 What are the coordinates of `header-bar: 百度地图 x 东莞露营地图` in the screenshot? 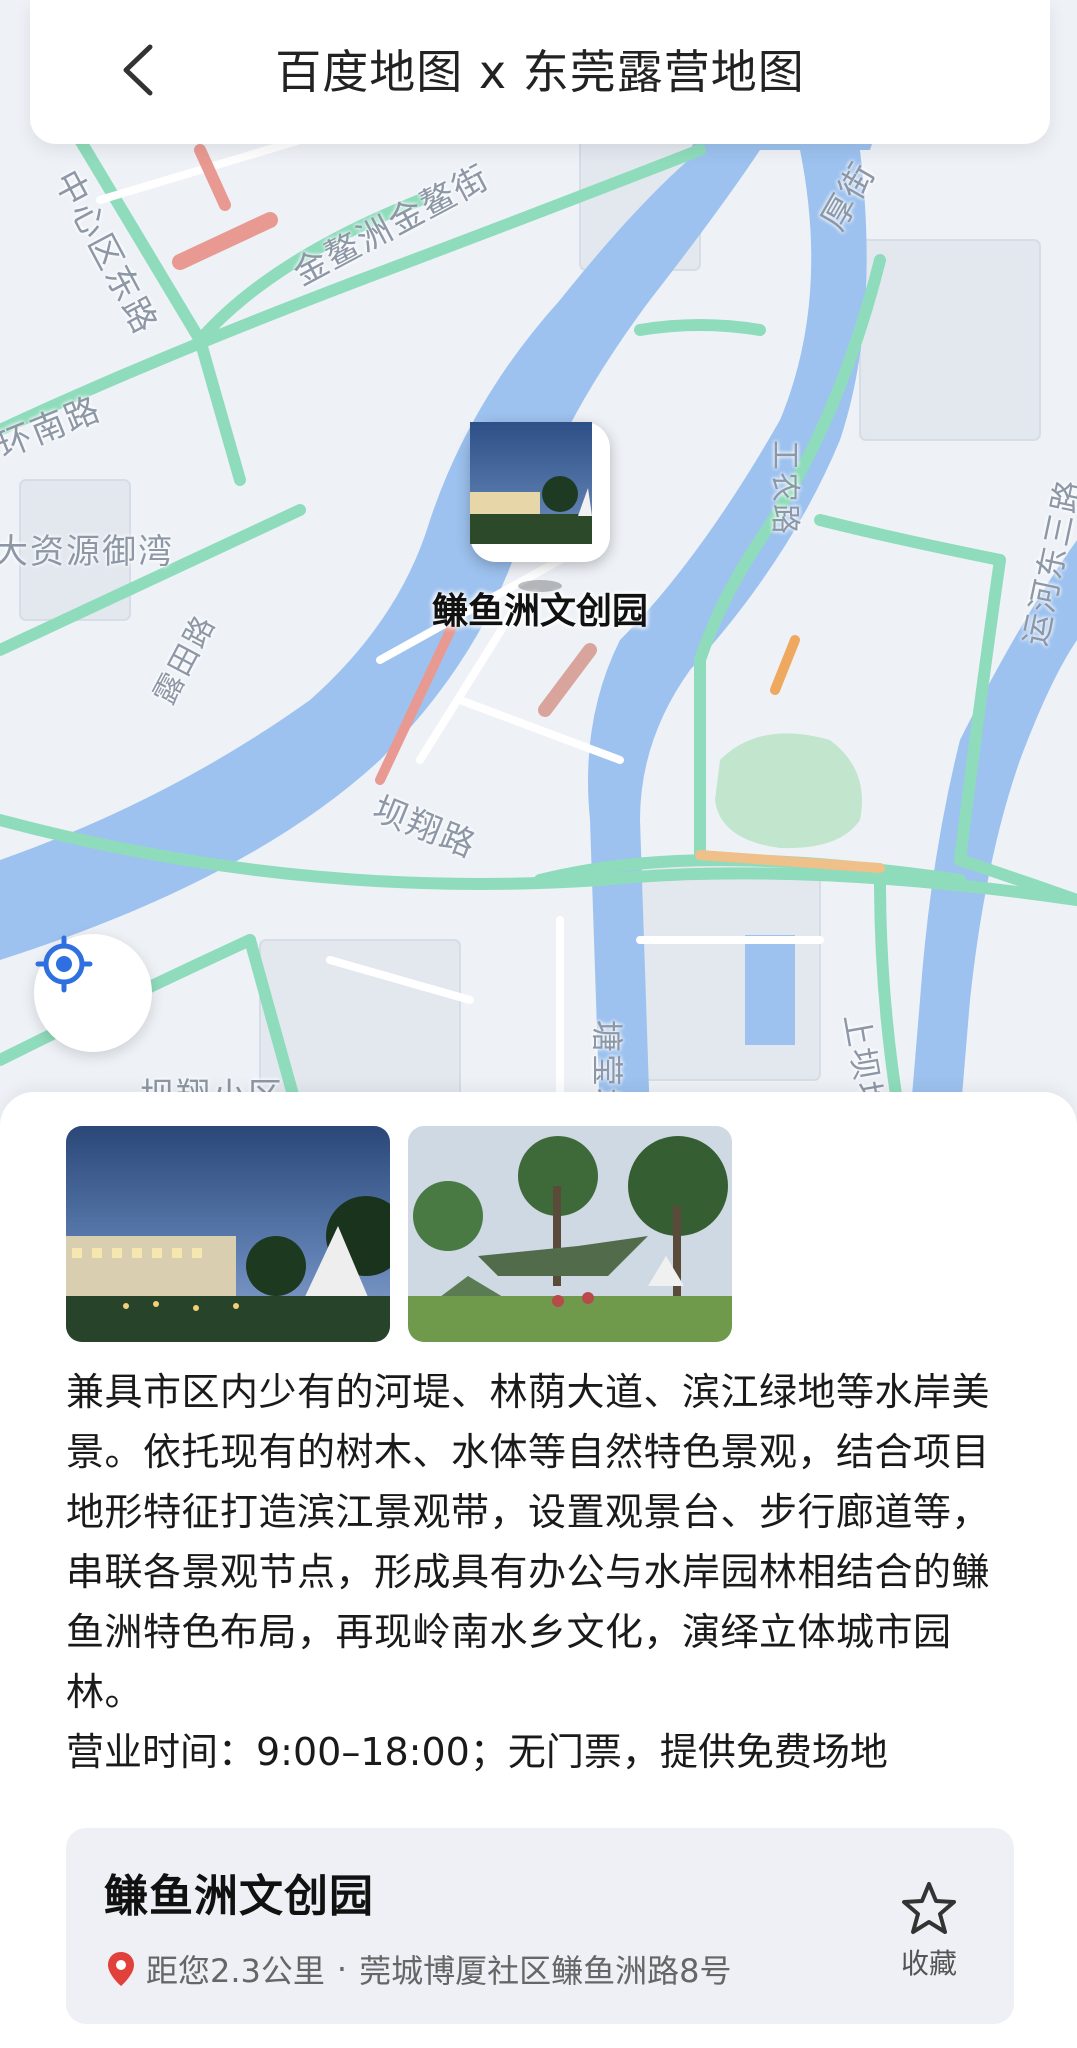 It's located at (540, 72).